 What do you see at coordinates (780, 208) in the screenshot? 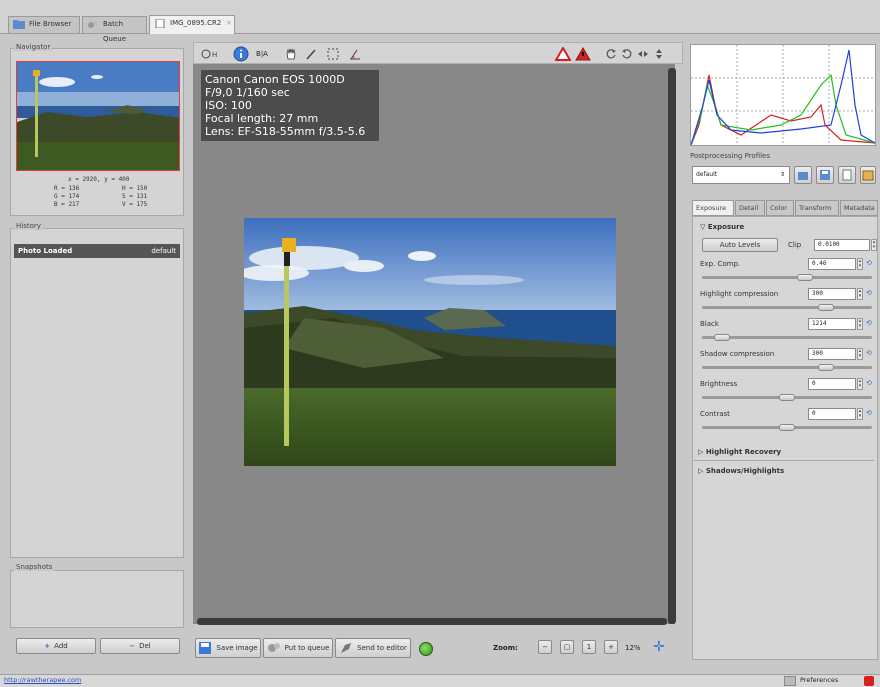
I see `tab-color: Color` at bounding box center [780, 208].